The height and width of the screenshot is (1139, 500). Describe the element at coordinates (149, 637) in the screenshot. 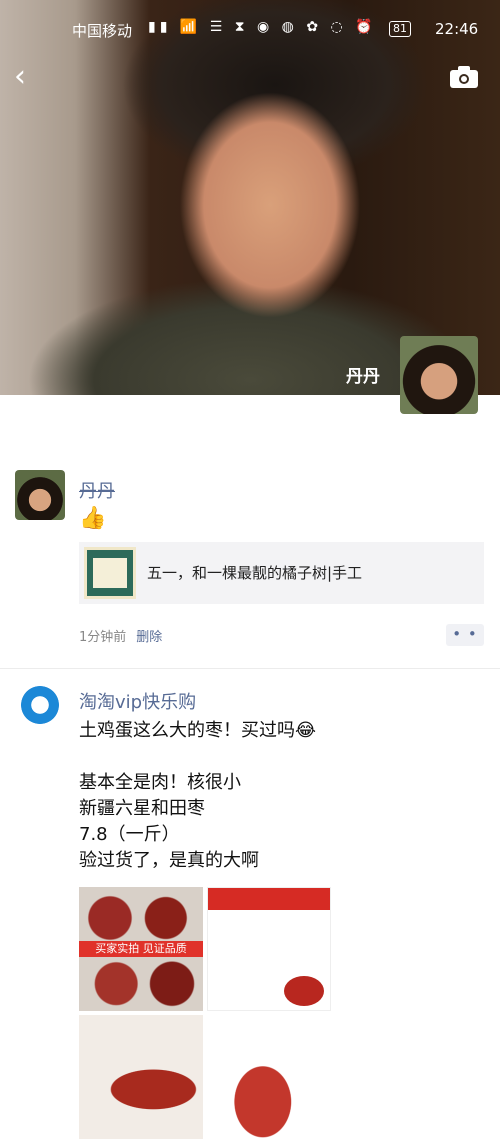

I see `delete-link: 删除` at that location.